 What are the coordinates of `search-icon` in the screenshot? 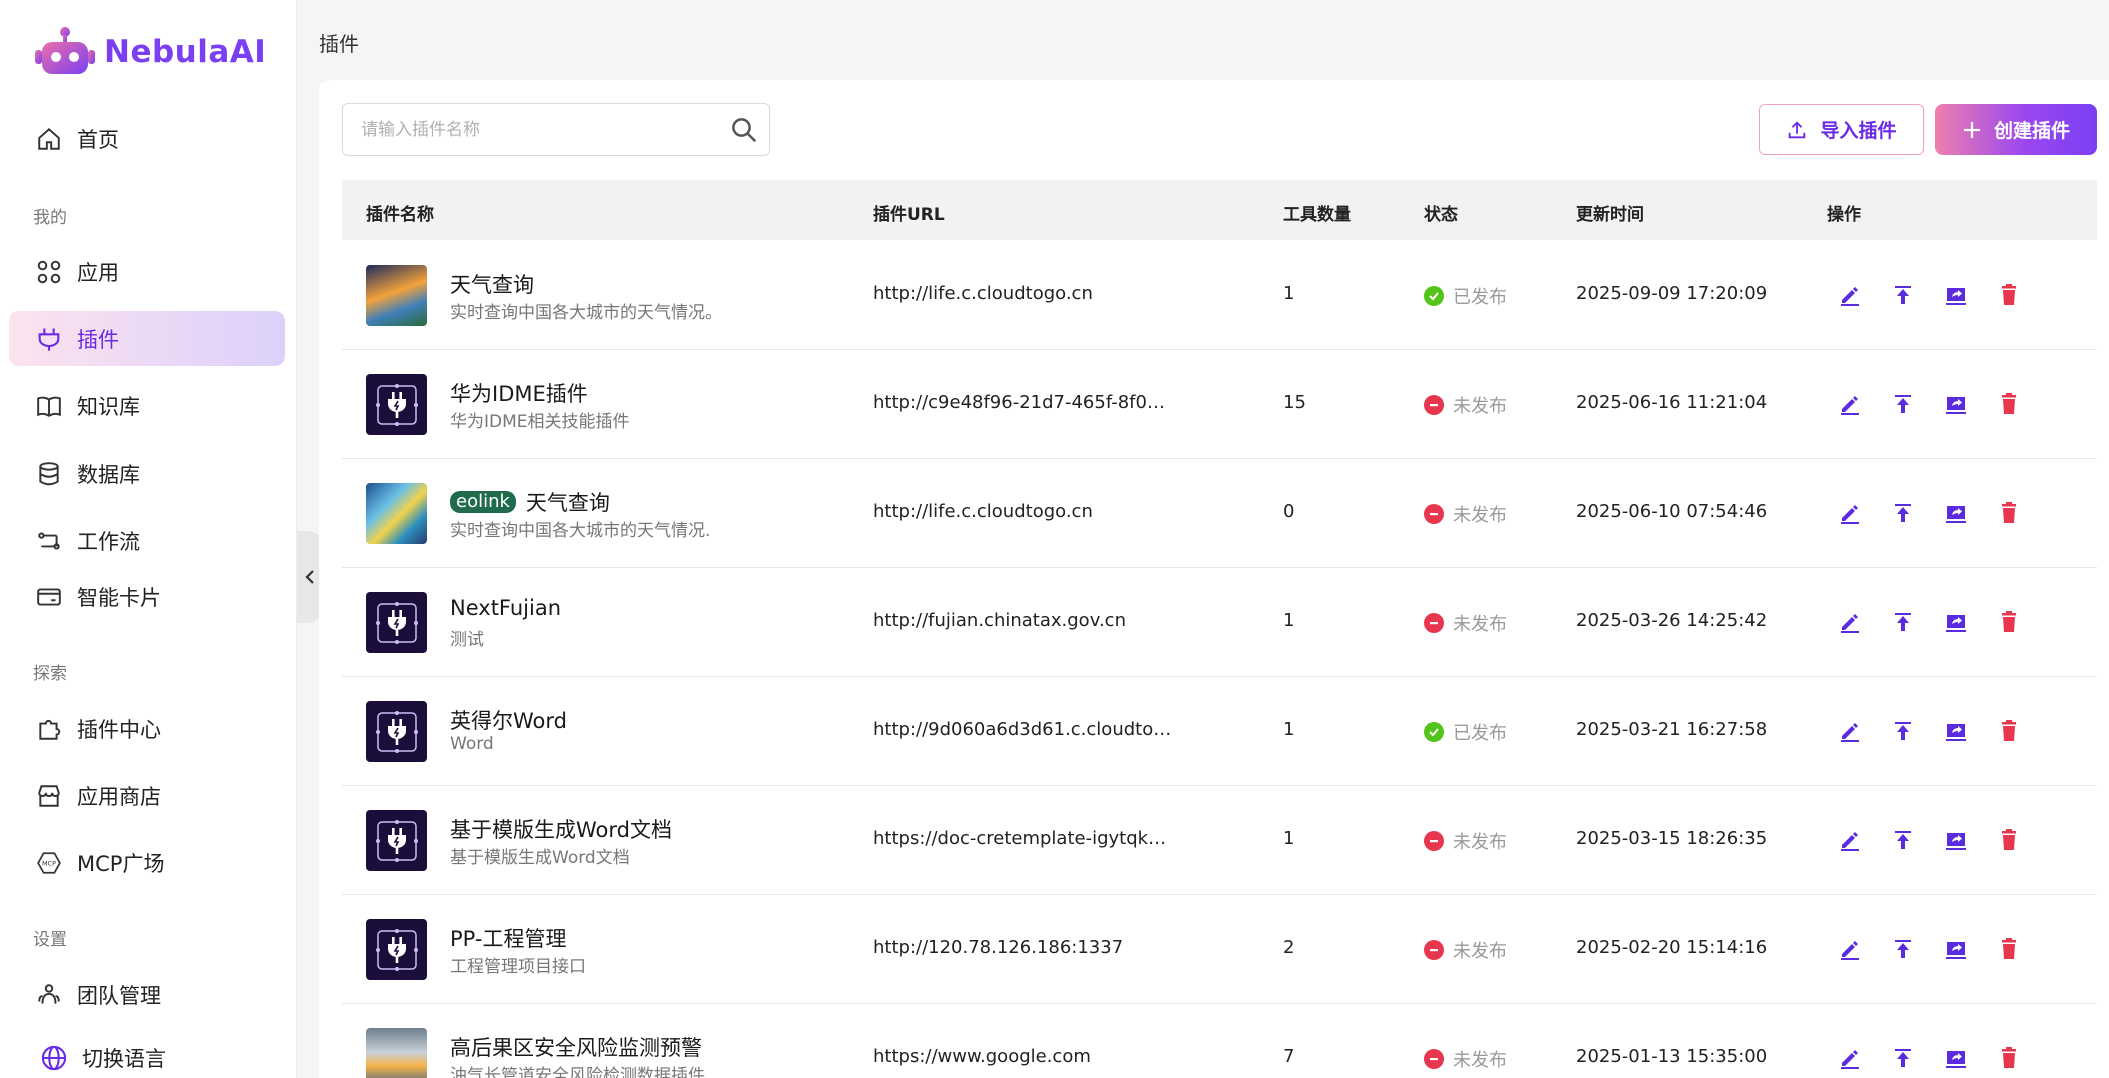 It's located at (744, 132).